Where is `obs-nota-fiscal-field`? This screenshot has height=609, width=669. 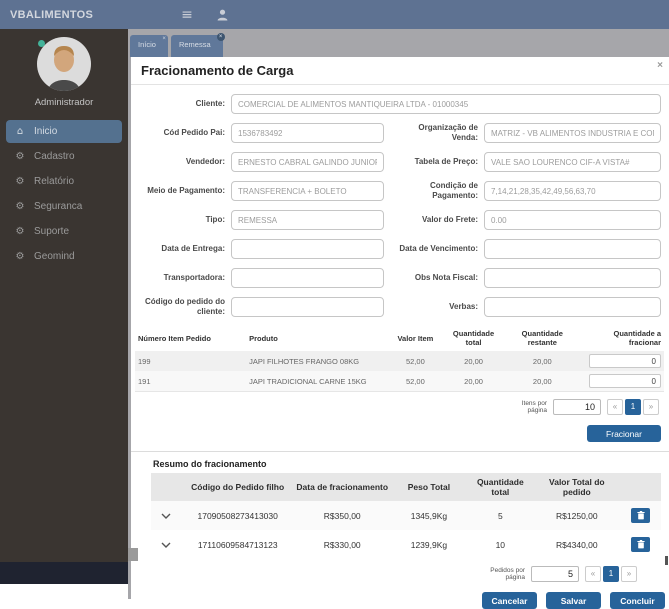 obs-nota-fiscal-field is located at coordinates (572, 278).